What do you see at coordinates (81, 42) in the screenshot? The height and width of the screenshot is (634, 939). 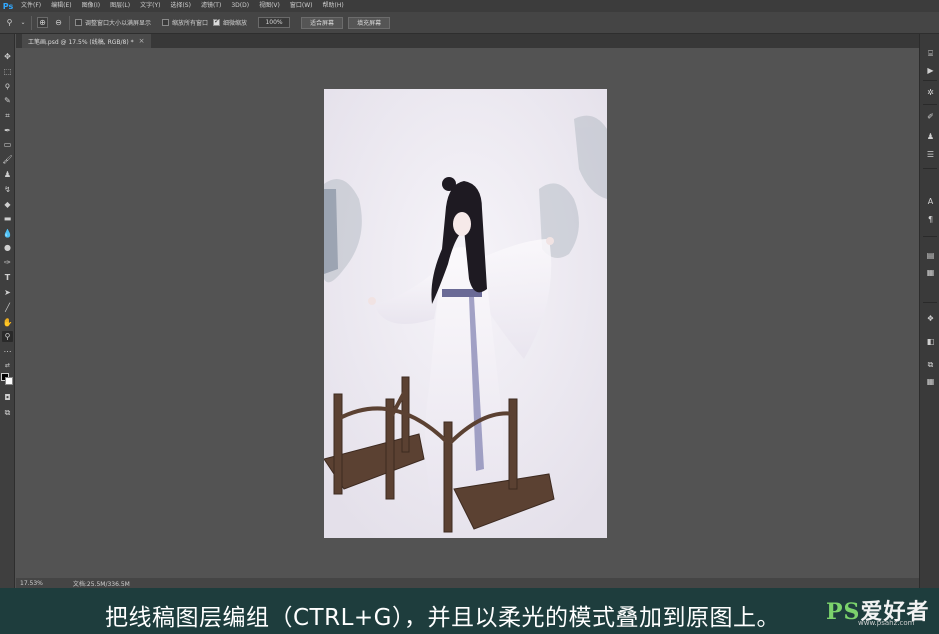 I see `document-tab-label: 工笔画.psd @ 17.5% (线稿, RGB/8) *` at bounding box center [81, 42].